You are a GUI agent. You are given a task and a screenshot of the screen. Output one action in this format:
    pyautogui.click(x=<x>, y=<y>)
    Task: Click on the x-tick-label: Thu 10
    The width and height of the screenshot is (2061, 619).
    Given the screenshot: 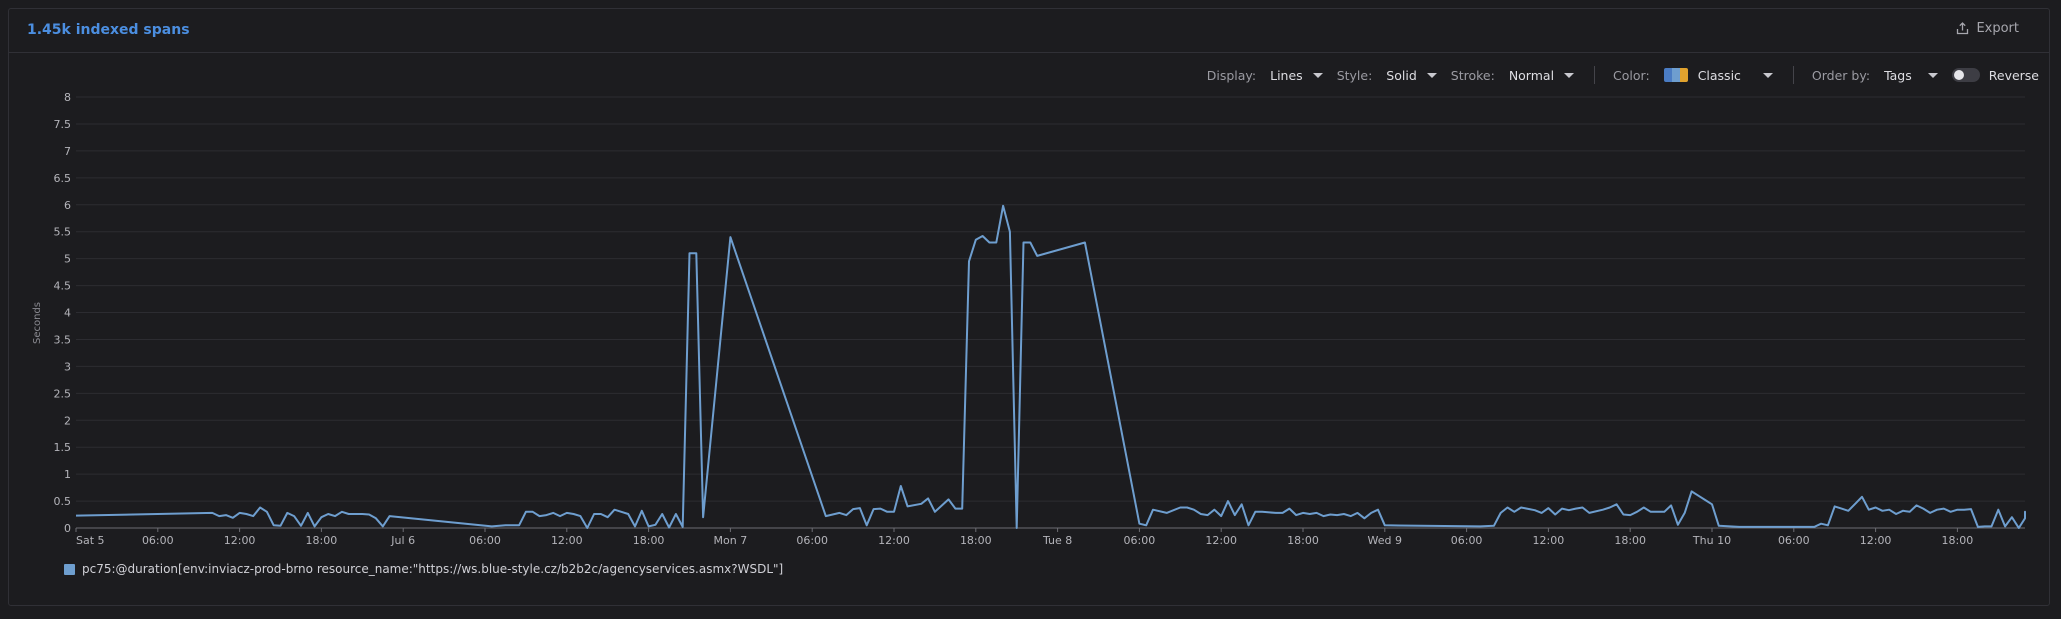 What is the action you would take?
    pyautogui.click(x=1711, y=540)
    